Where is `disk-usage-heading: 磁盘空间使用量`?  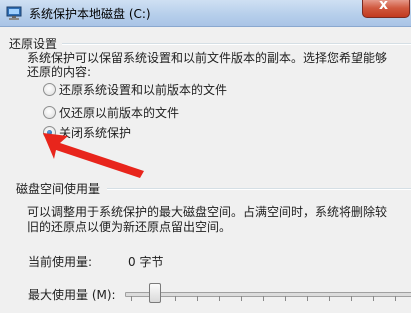 disk-usage-heading: 磁盘空间使用量 is located at coordinates (58, 189).